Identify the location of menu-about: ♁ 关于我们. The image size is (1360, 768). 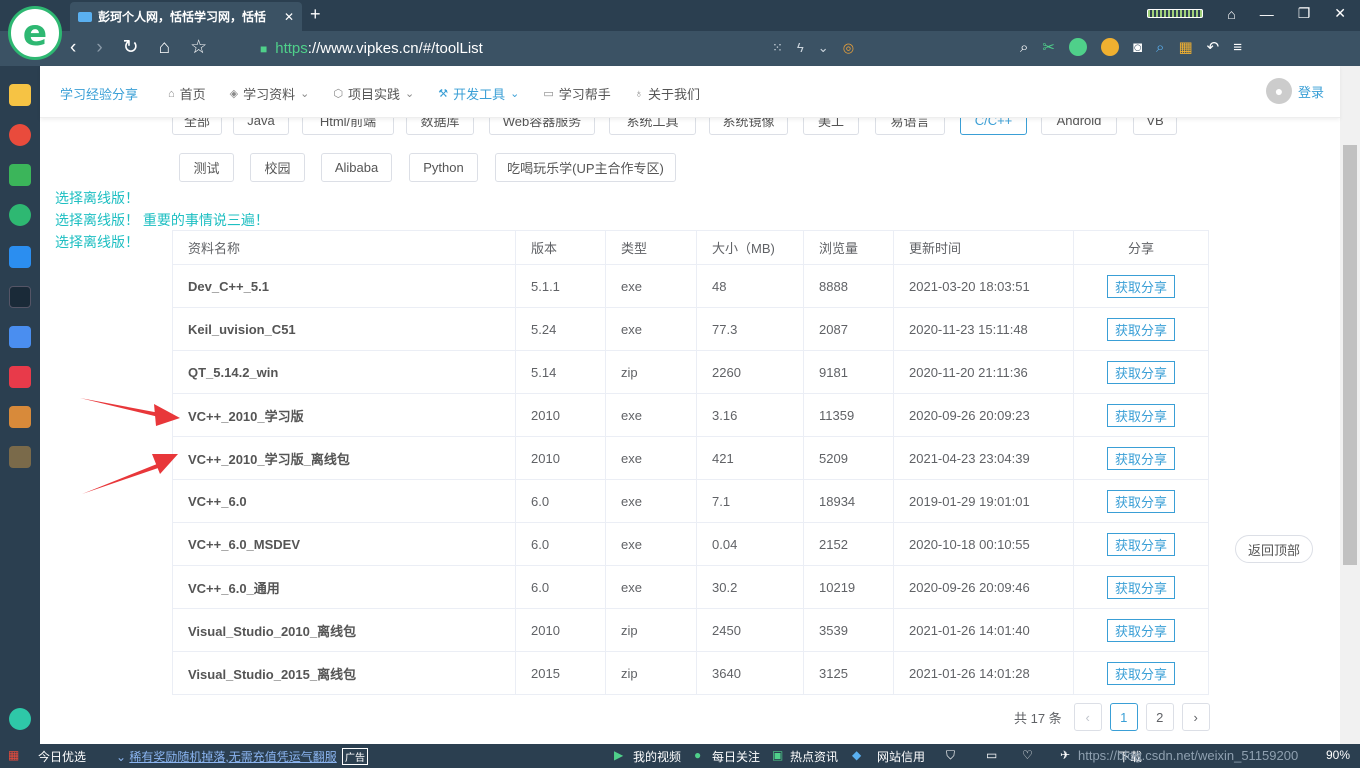
(667, 93).